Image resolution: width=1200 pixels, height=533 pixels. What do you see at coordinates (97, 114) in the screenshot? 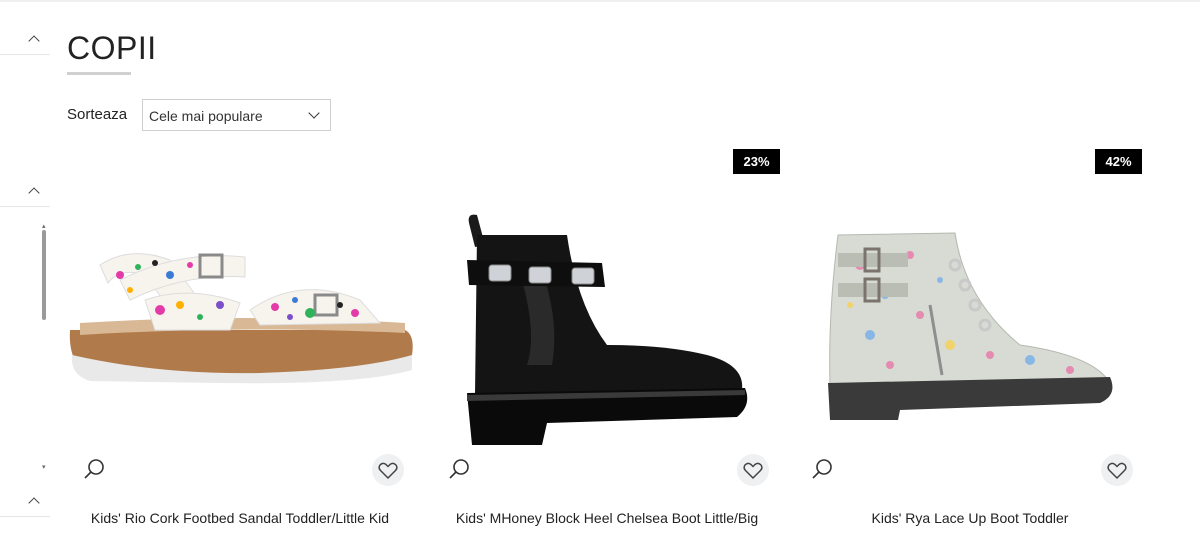
I see `sort-label: Sorteaza` at bounding box center [97, 114].